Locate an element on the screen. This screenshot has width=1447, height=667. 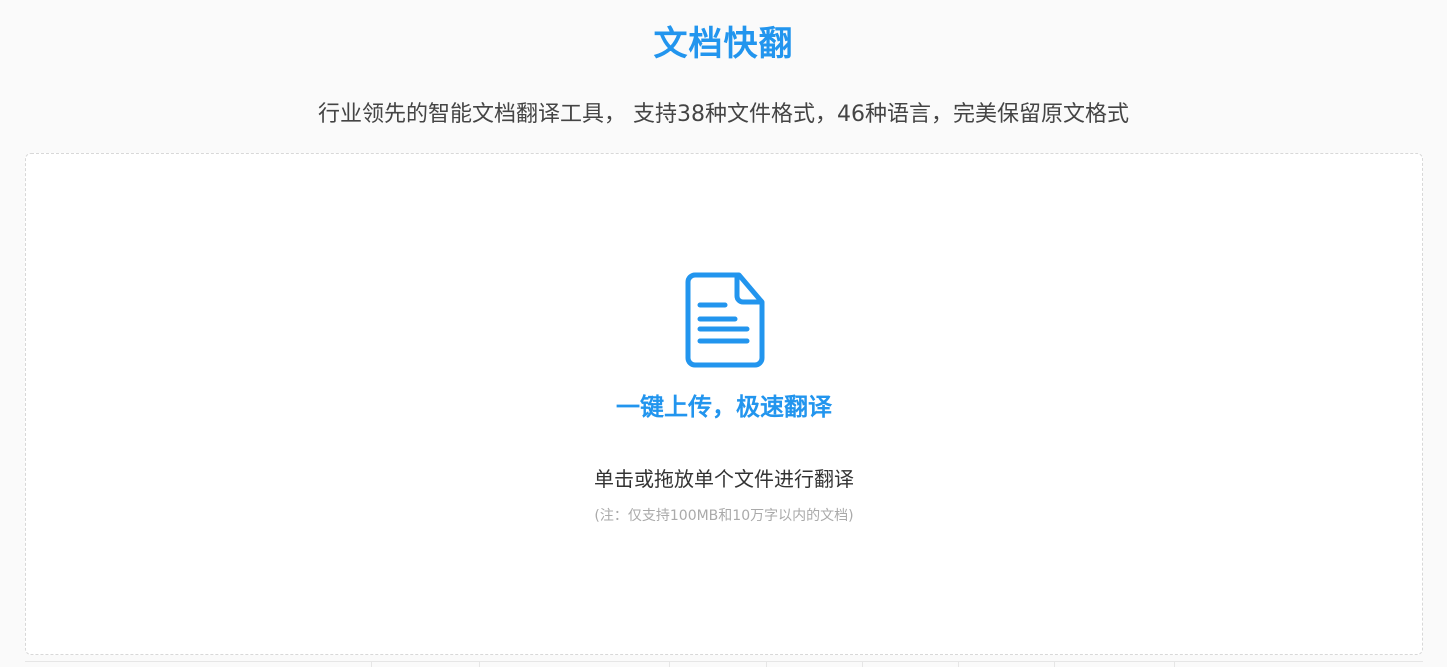
document-icon is located at coordinates (725, 320).